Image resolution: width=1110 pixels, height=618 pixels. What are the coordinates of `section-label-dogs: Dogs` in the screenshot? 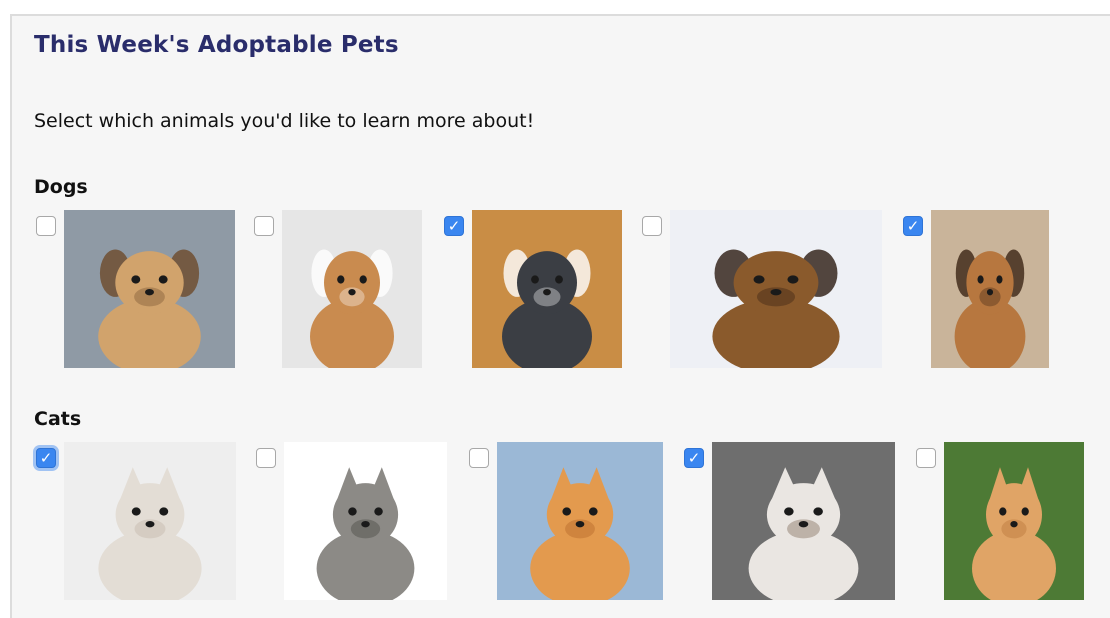 It's located at (61, 187).